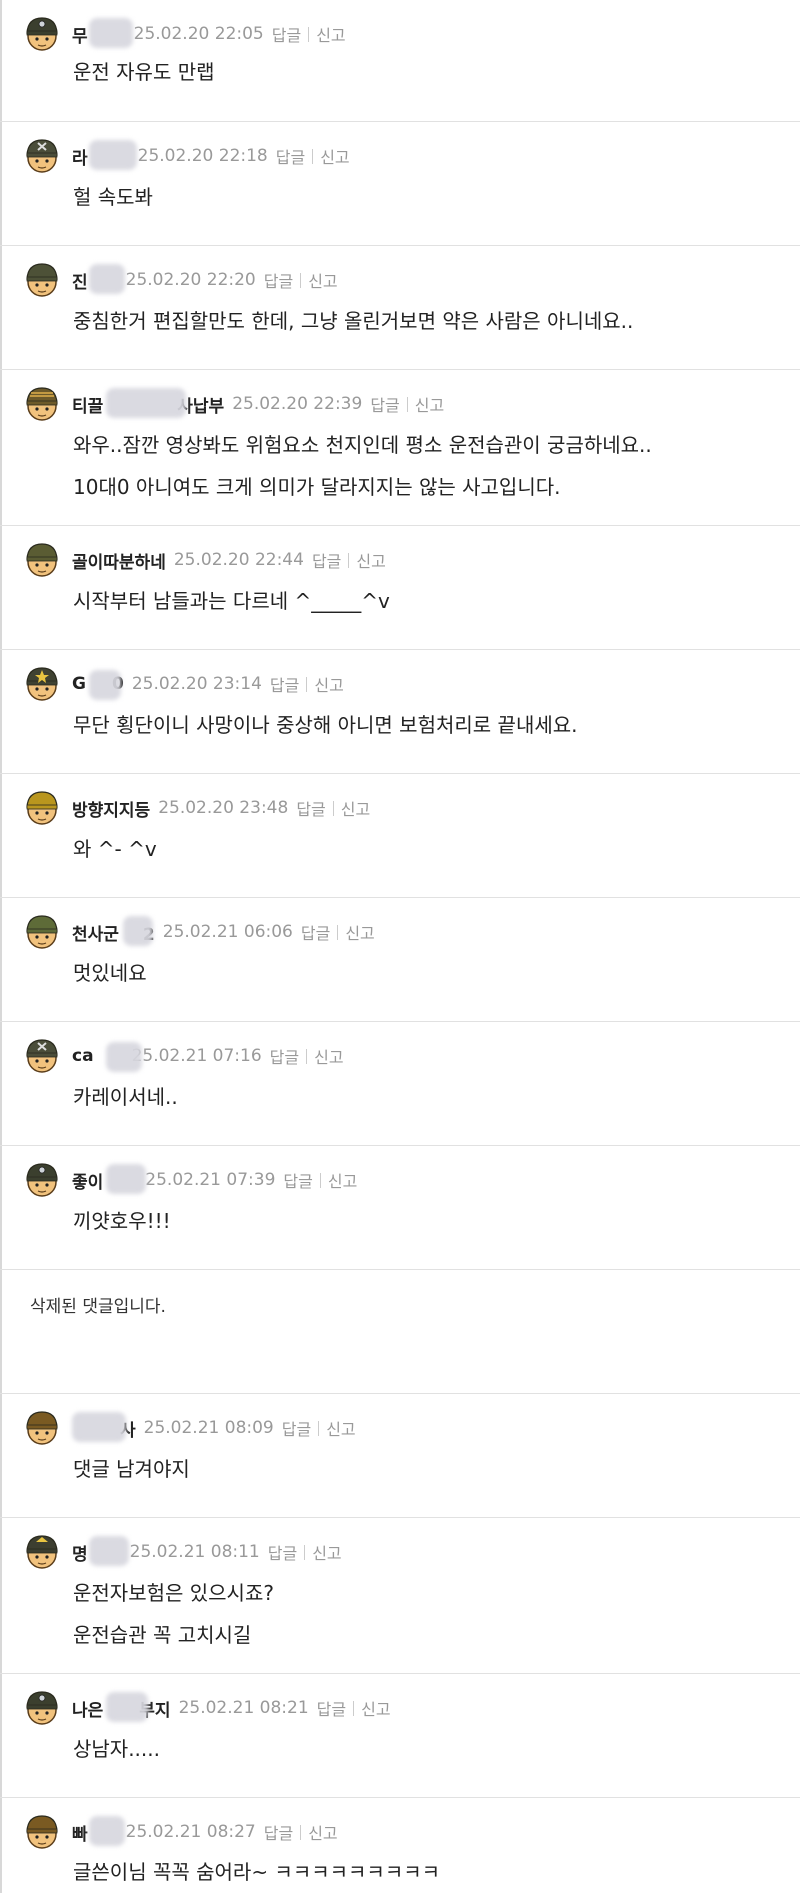  I want to click on author-name-visible: 나은, so click(88, 1710).